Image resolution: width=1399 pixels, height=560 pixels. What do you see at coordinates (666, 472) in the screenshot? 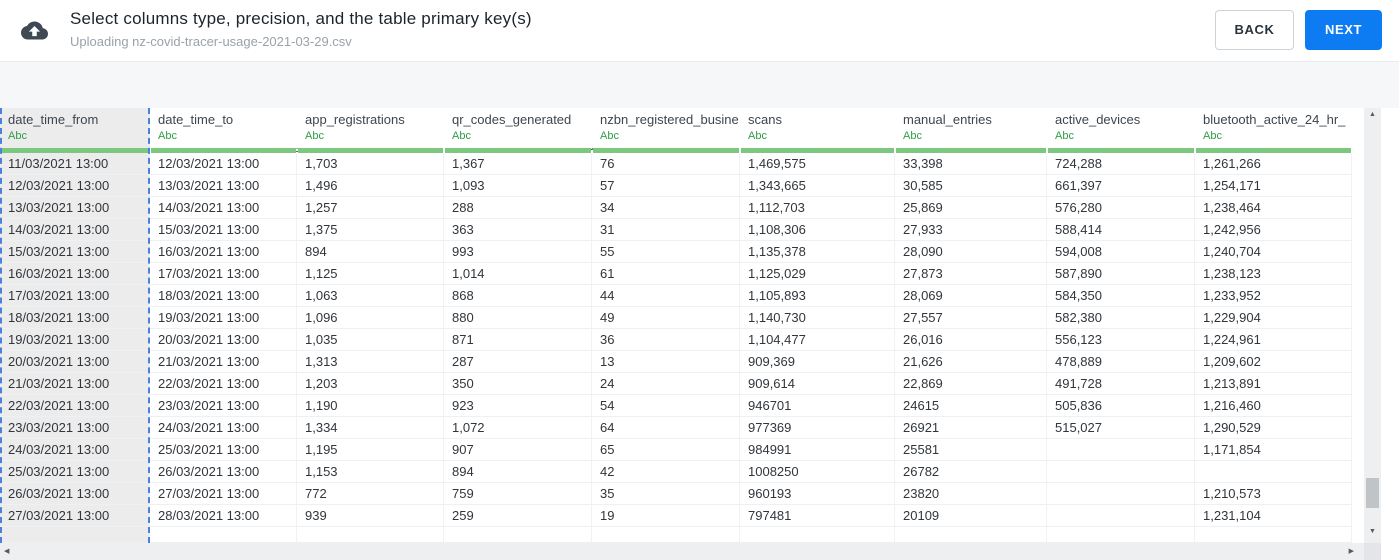
I see `table-cell: 42` at bounding box center [666, 472].